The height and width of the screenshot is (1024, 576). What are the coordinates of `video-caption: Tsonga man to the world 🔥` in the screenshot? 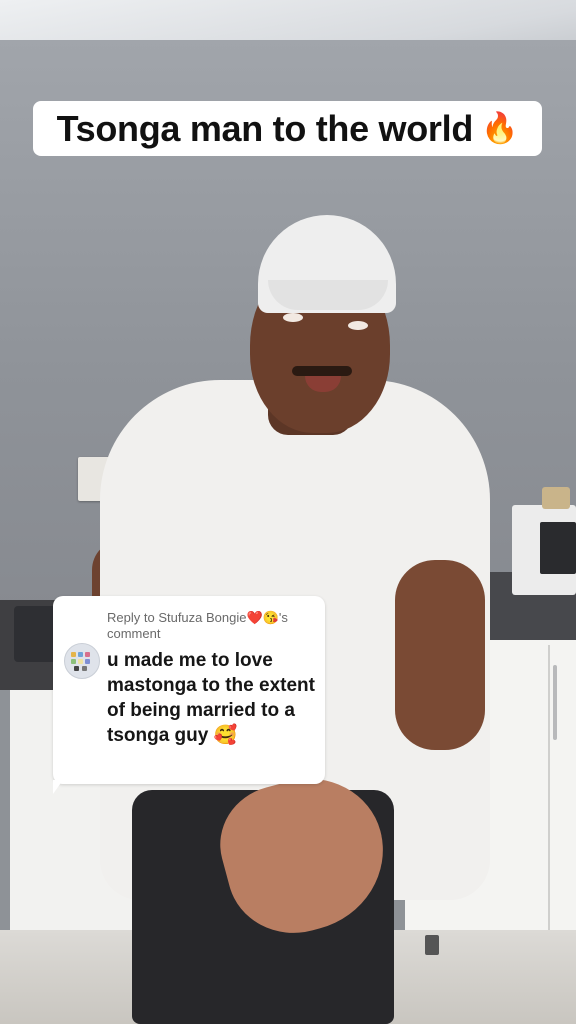 It's located at (287, 128).